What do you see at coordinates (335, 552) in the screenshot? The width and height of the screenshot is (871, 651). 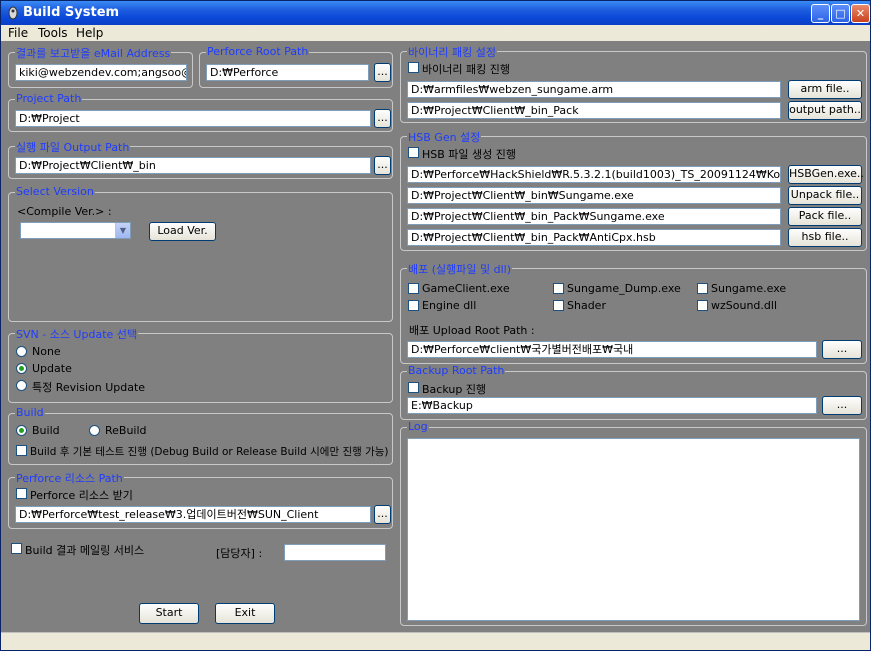 I see `manager-input` at bounding box center [335, 552].